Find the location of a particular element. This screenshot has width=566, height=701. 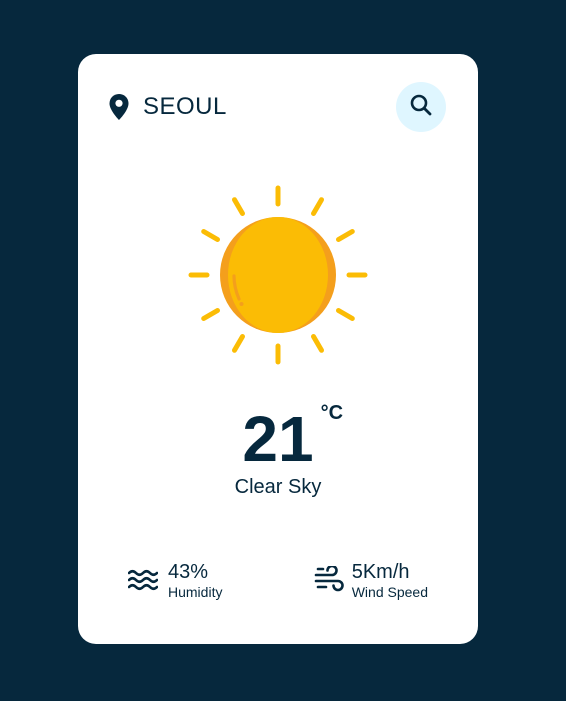

sun-icon is located at coordinates (278, 275).